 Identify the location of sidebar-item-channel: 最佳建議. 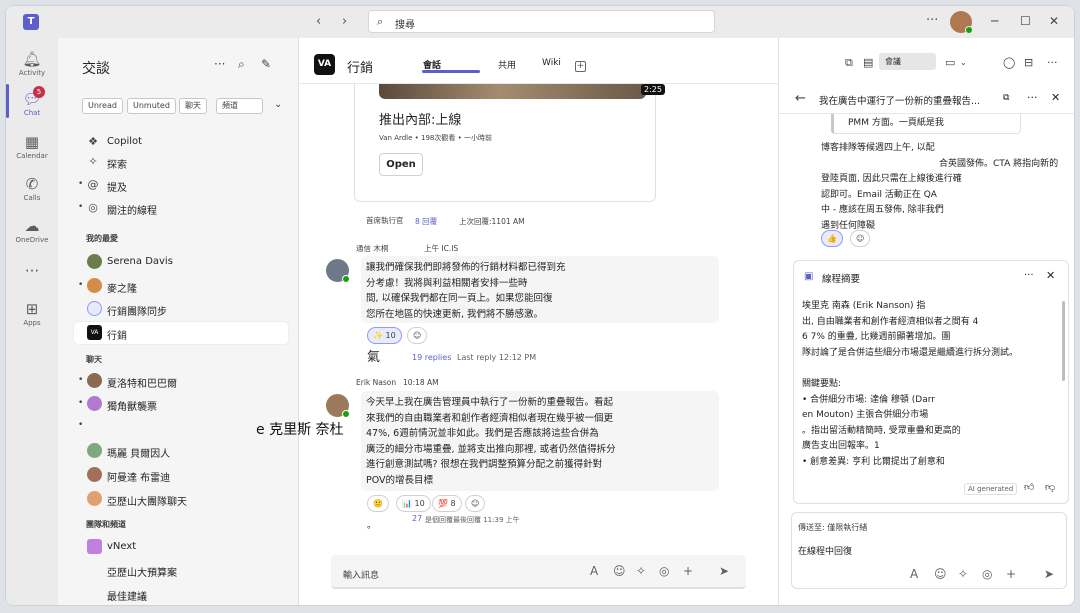
(181, 594).